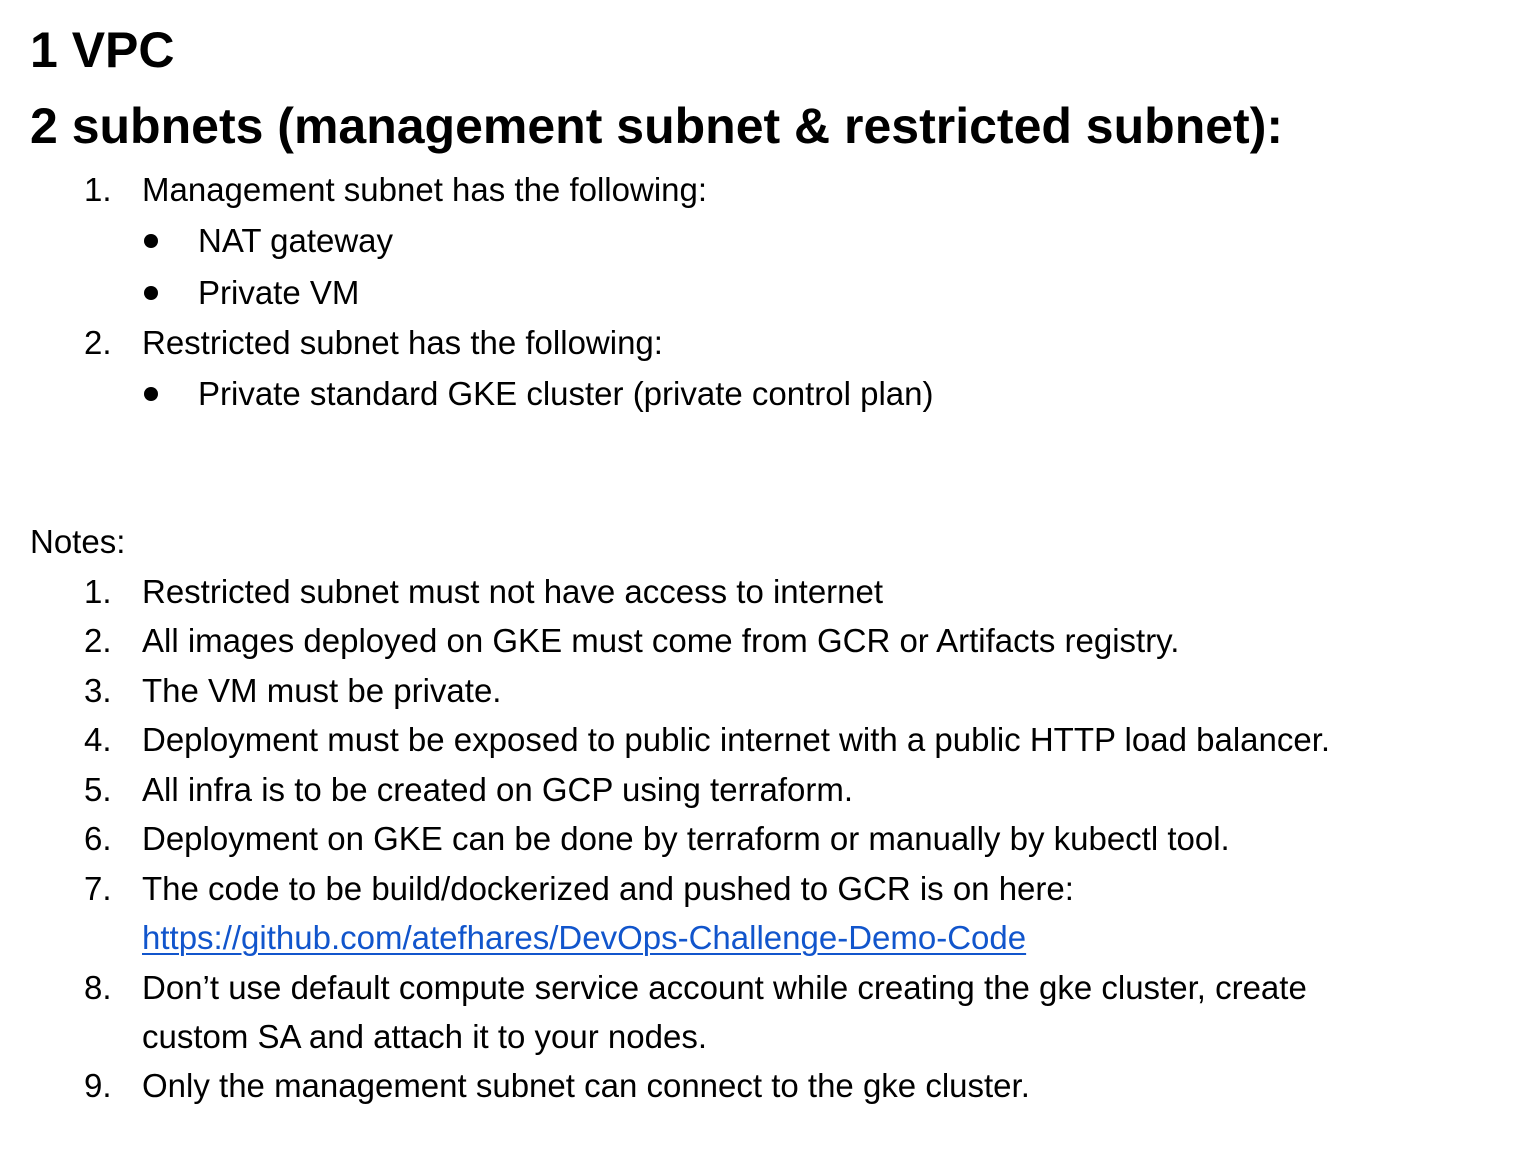 The width and height of the screenshot is (1527, 1159). What do you see at coordinates (296, 240) in the screenshot?
I see `bullet-item-text: NAT gateway` at bounding box center [296, 240].